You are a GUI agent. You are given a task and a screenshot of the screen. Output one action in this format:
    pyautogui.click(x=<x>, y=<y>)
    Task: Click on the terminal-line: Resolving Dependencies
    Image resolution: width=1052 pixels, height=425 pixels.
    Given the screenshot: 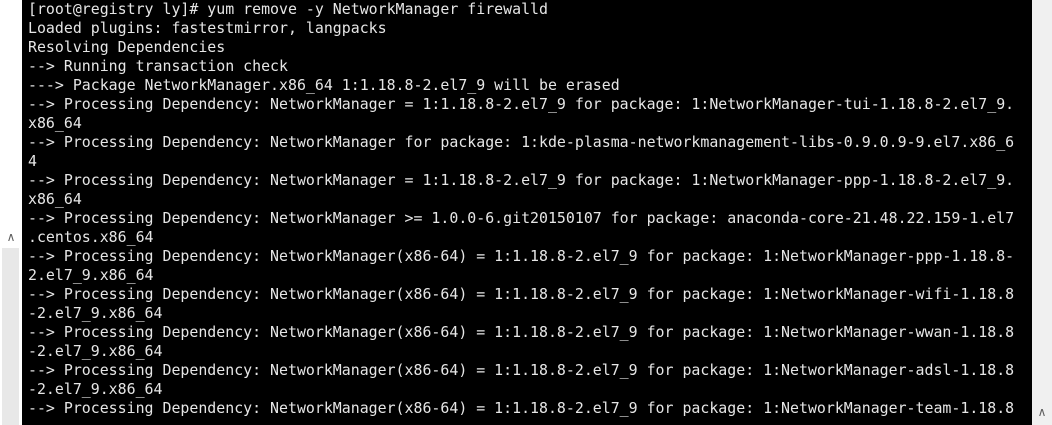 What is the action you would take?
    pyautogui.click(x=127, y=47)
    